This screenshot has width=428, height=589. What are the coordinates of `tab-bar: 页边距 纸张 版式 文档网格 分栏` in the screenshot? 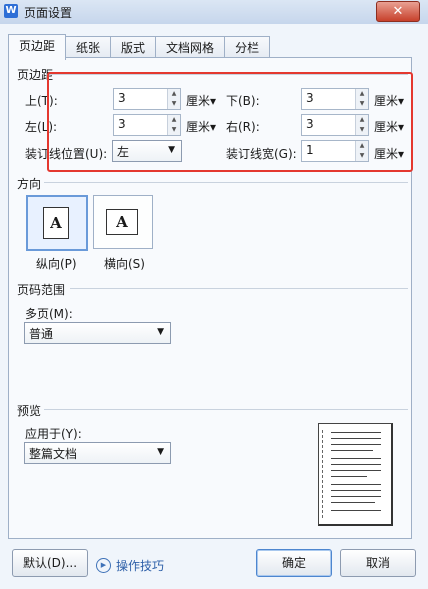 It's located at (139, 47).